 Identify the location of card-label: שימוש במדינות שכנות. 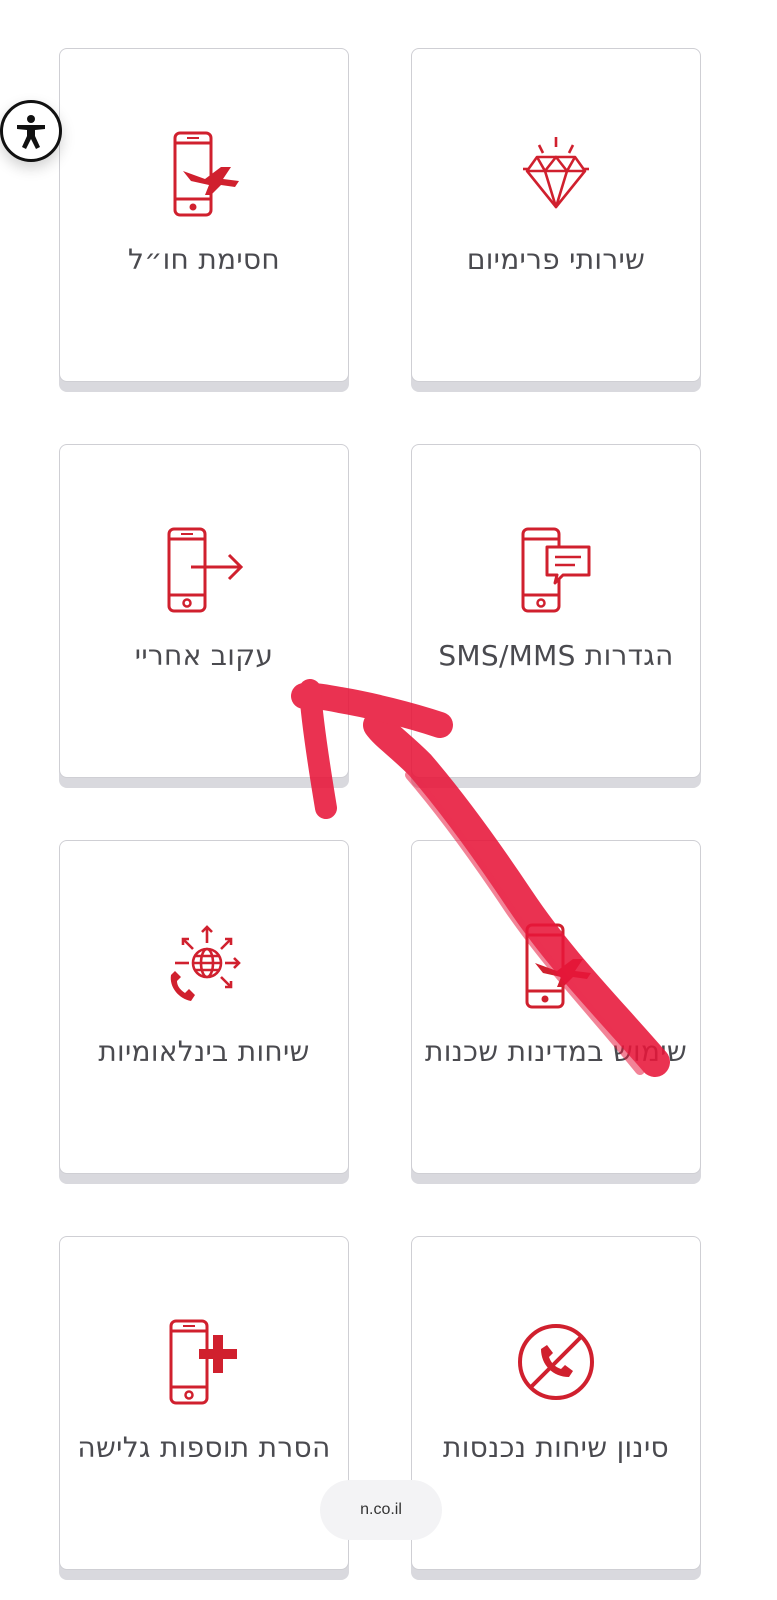
(556, 1051).